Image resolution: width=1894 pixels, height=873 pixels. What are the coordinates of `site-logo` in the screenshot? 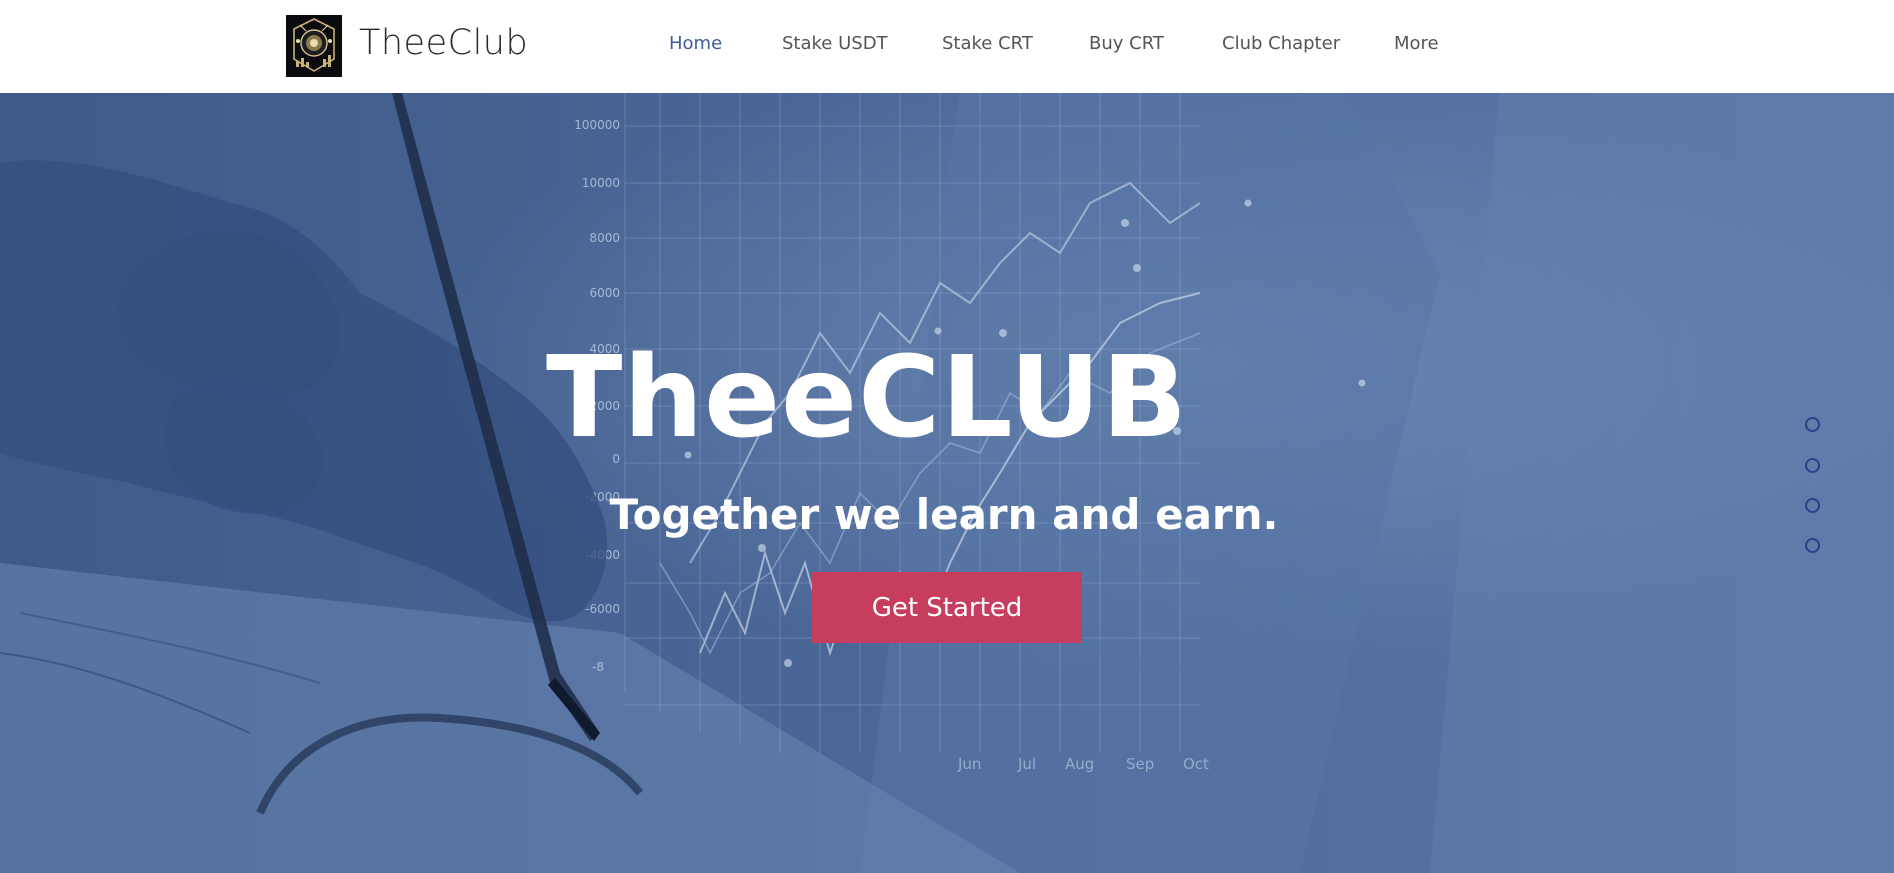 It's located at (314, 46).